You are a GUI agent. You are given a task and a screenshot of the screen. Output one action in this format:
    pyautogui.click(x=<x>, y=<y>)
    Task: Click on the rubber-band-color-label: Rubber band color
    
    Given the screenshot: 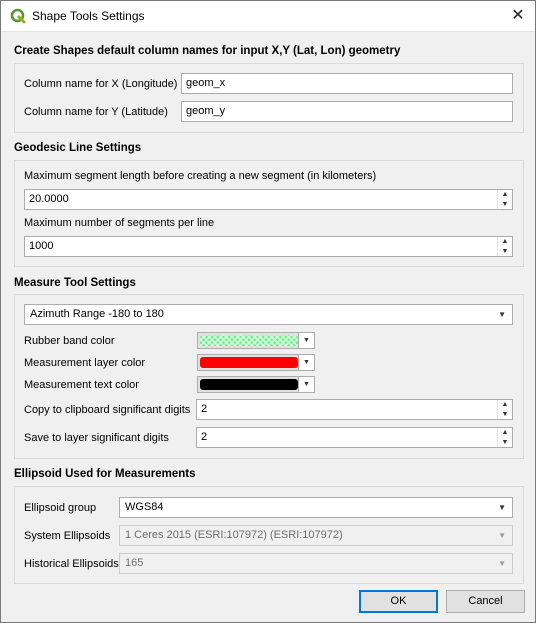 What is the action you would take?
    pyautogui.click(x=69, y=341)
    